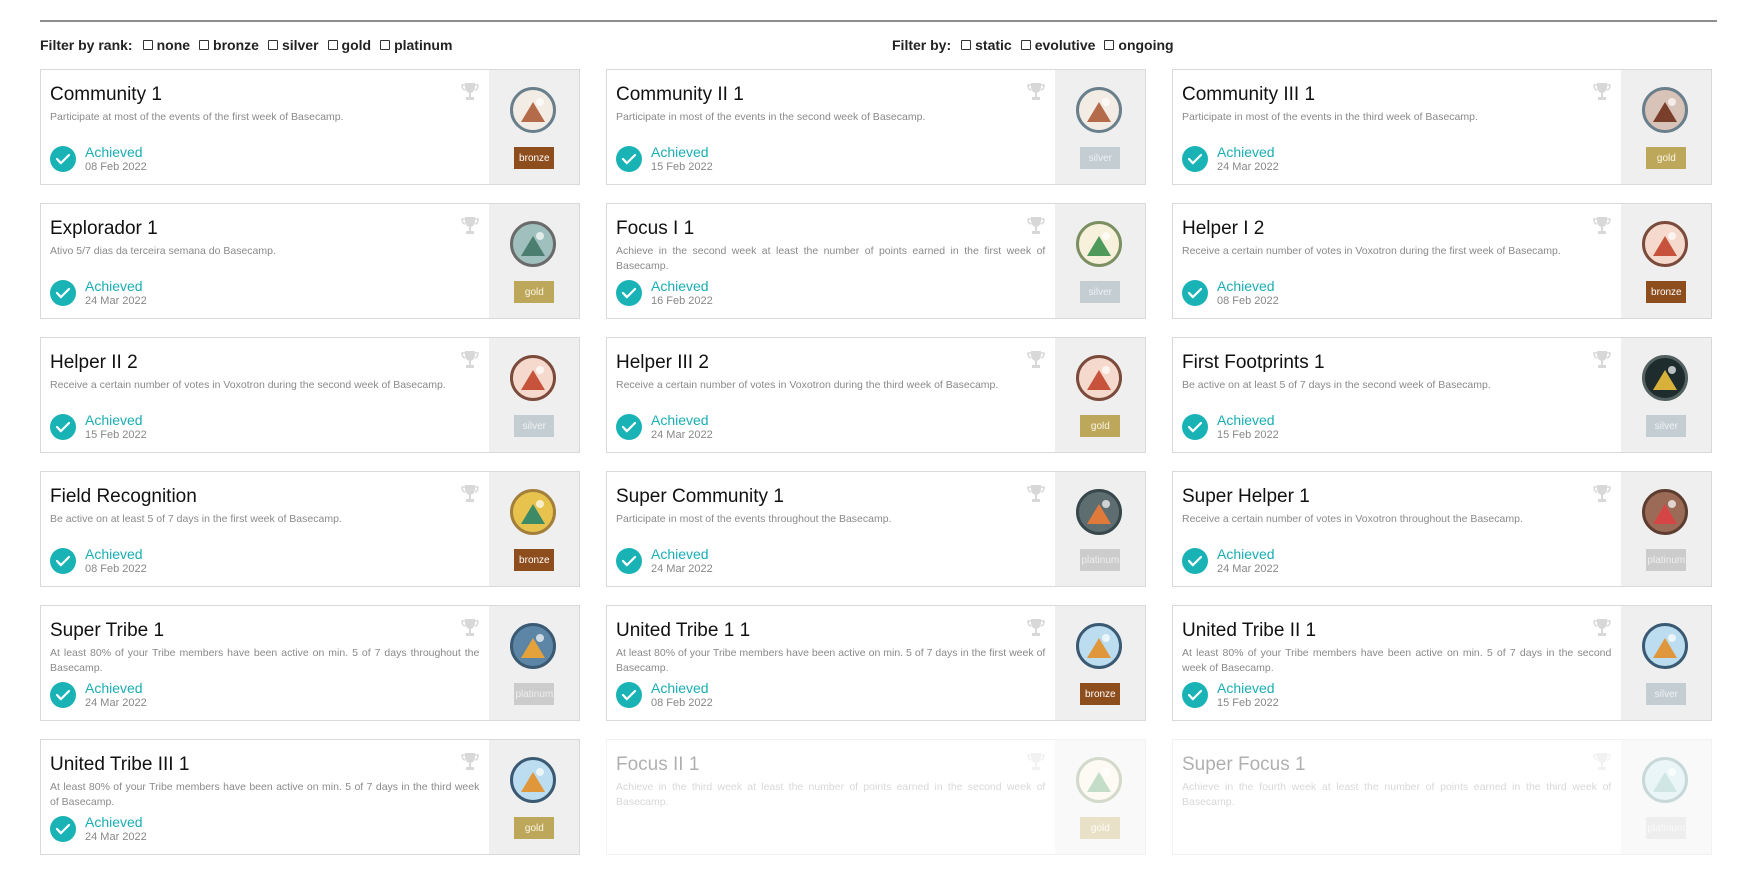 This screenshot has width=1761, height=893. I want to click on rank-filter-gold: gold, so click(349, 45).